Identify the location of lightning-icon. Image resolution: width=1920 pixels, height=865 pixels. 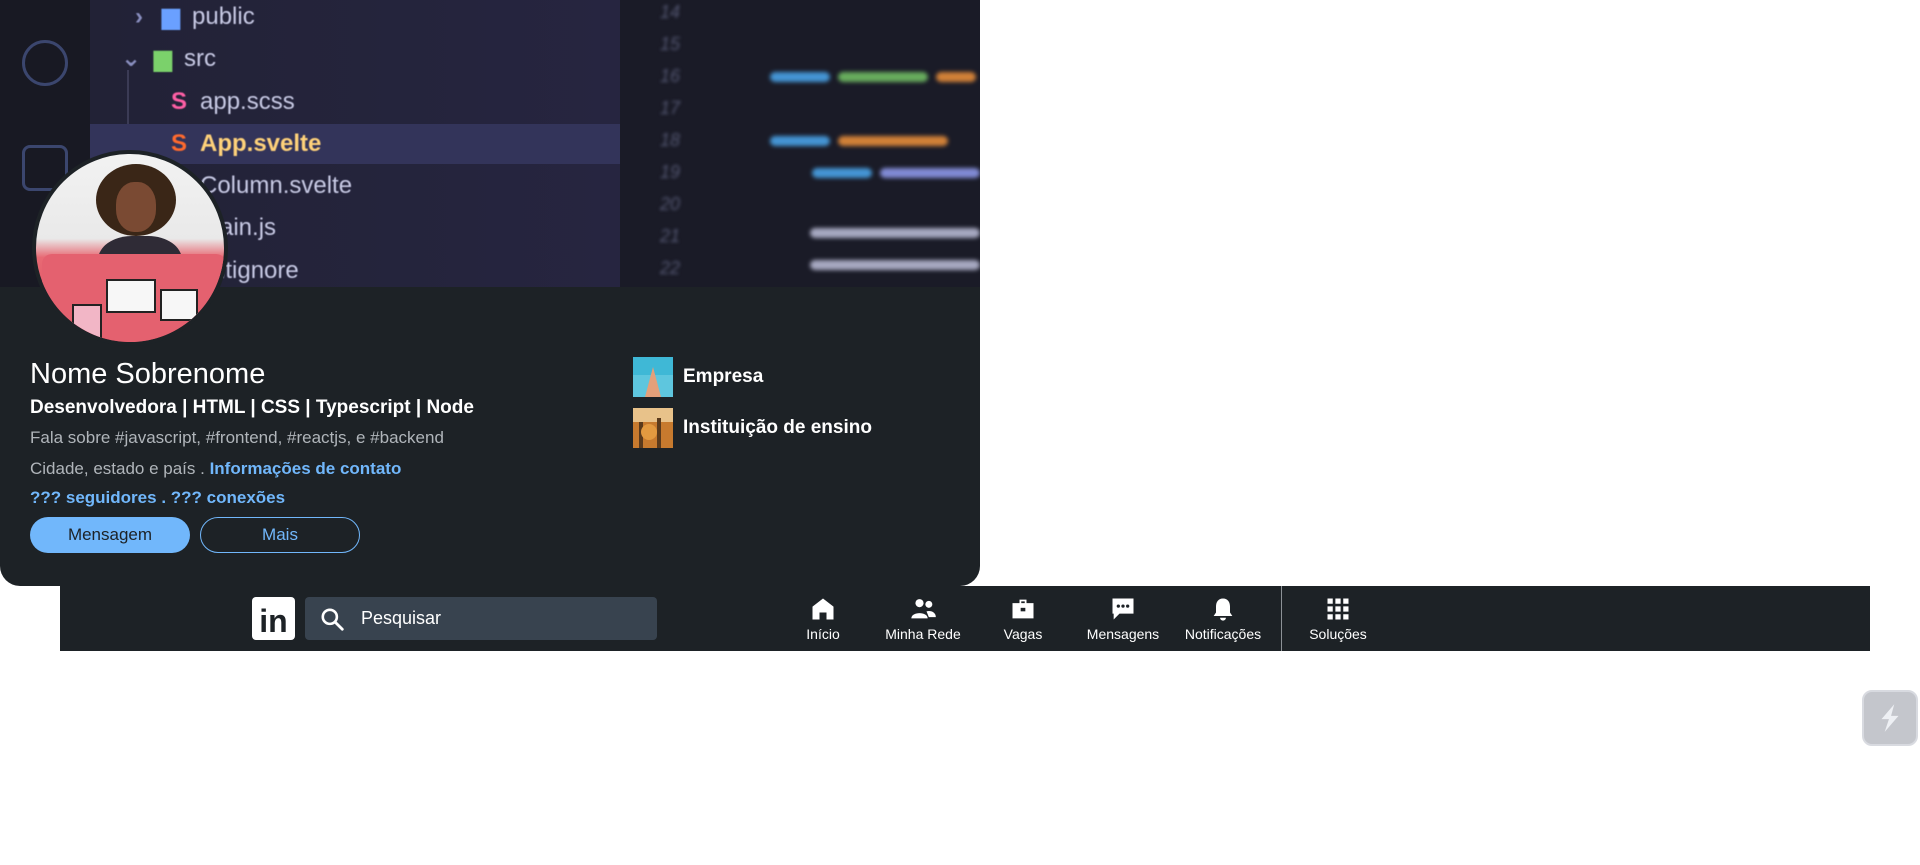
(1890, 718).